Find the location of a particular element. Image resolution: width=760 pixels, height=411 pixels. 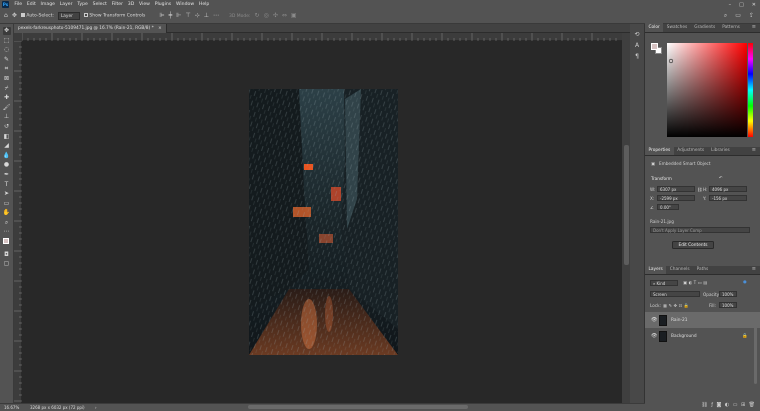

tab-layers: Layers is located at coordinates (656, 269).